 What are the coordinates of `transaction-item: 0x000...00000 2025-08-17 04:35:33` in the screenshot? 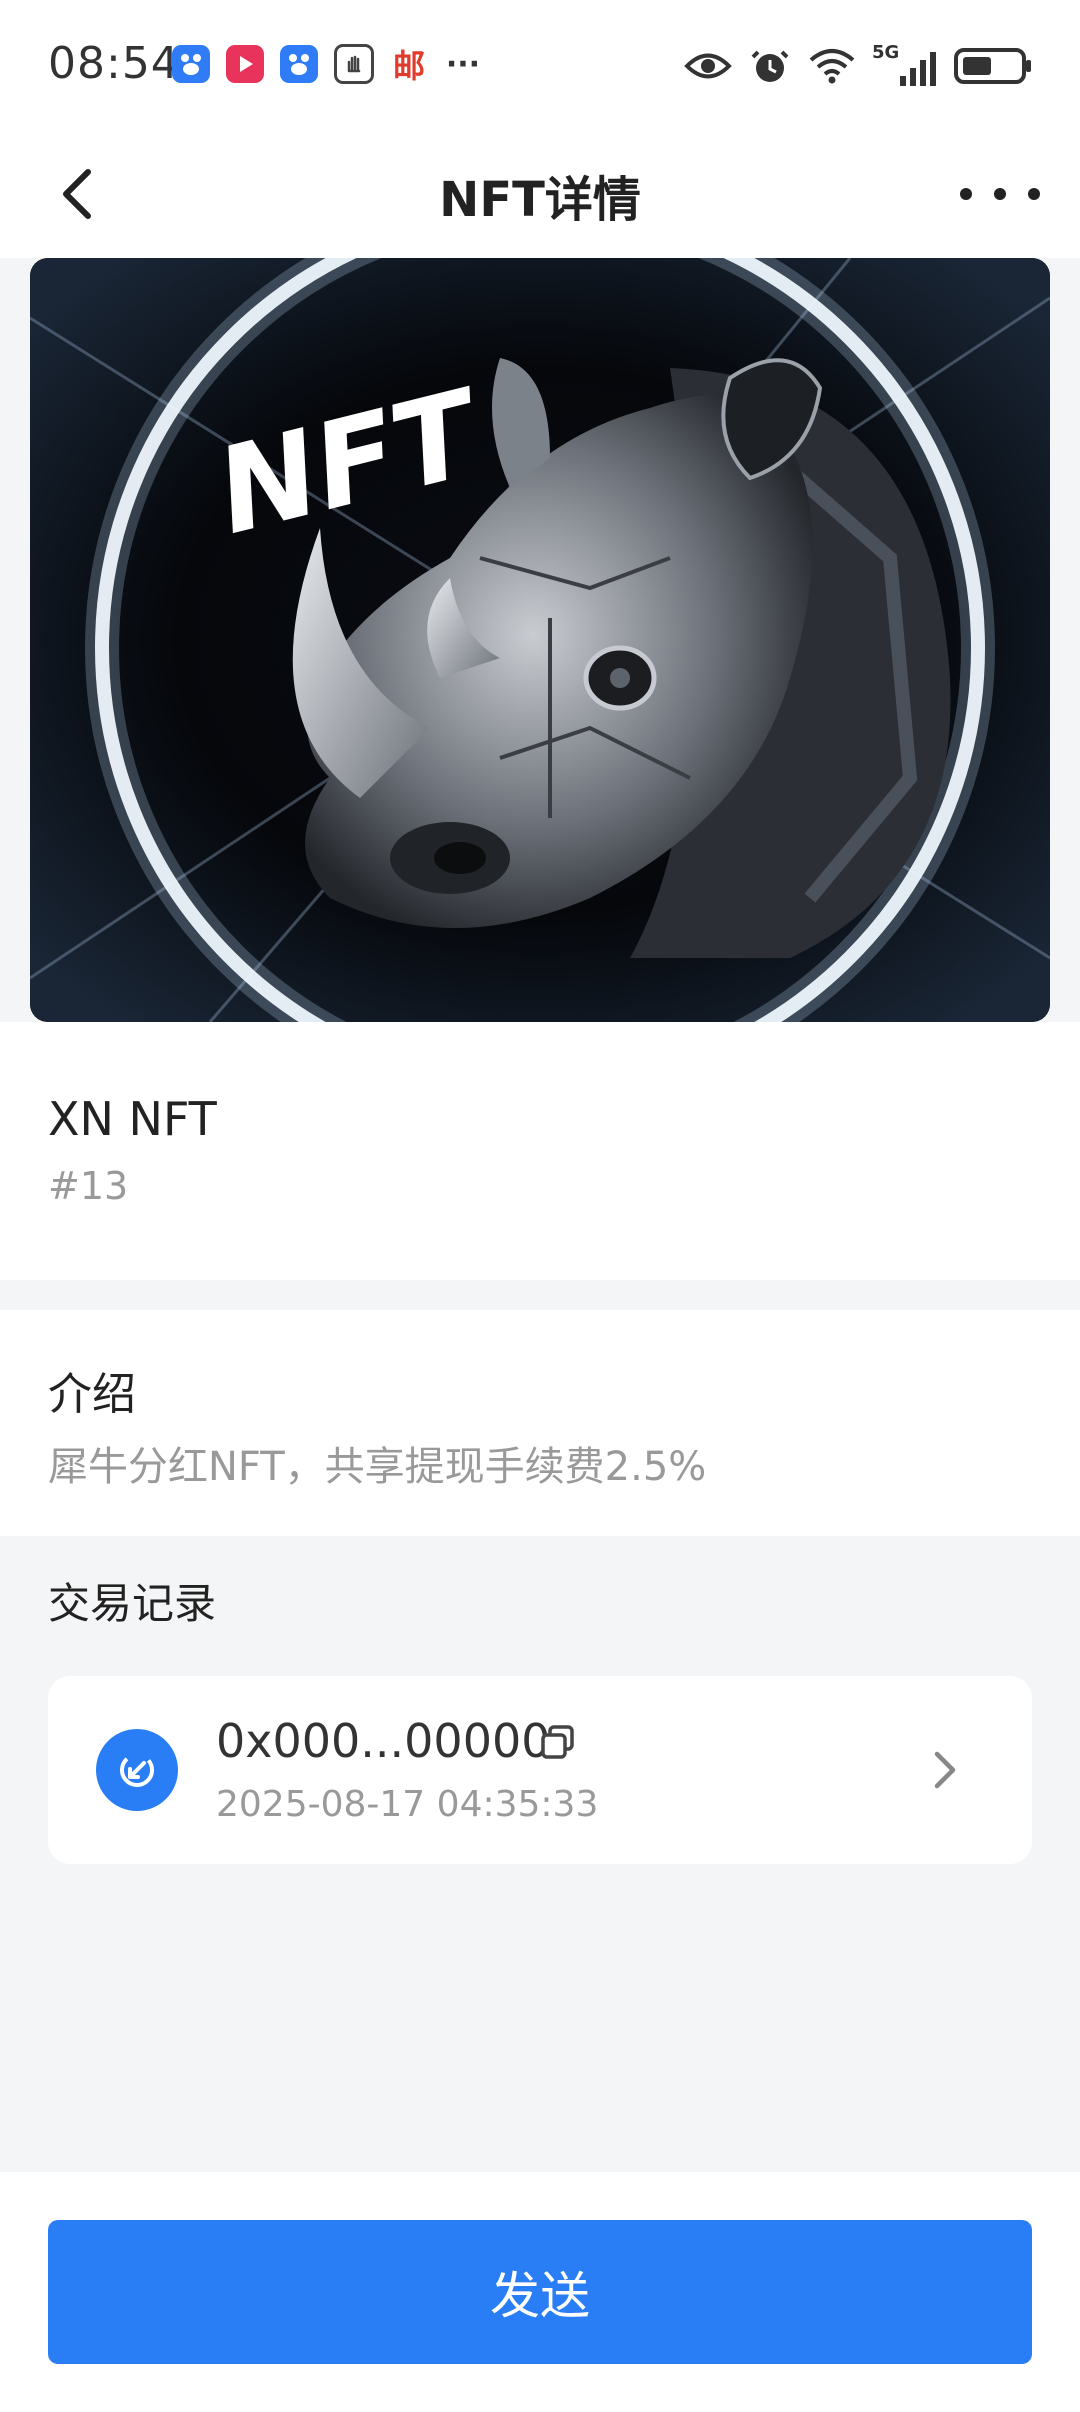 It's located at (540, 1770).